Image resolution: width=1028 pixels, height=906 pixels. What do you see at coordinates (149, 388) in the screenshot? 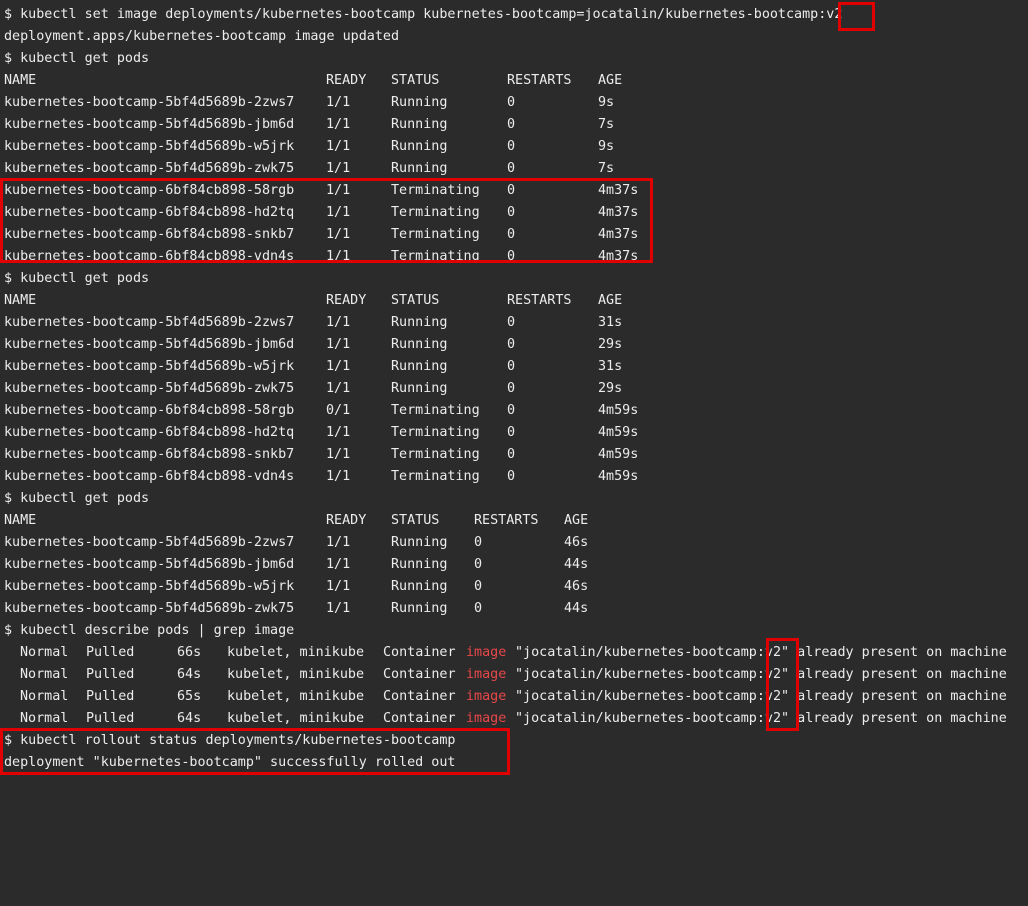
I see `pod-name: kubernetes-bootcamp-5bf4d5689b-zwk75` at bounding box center [149, 388].